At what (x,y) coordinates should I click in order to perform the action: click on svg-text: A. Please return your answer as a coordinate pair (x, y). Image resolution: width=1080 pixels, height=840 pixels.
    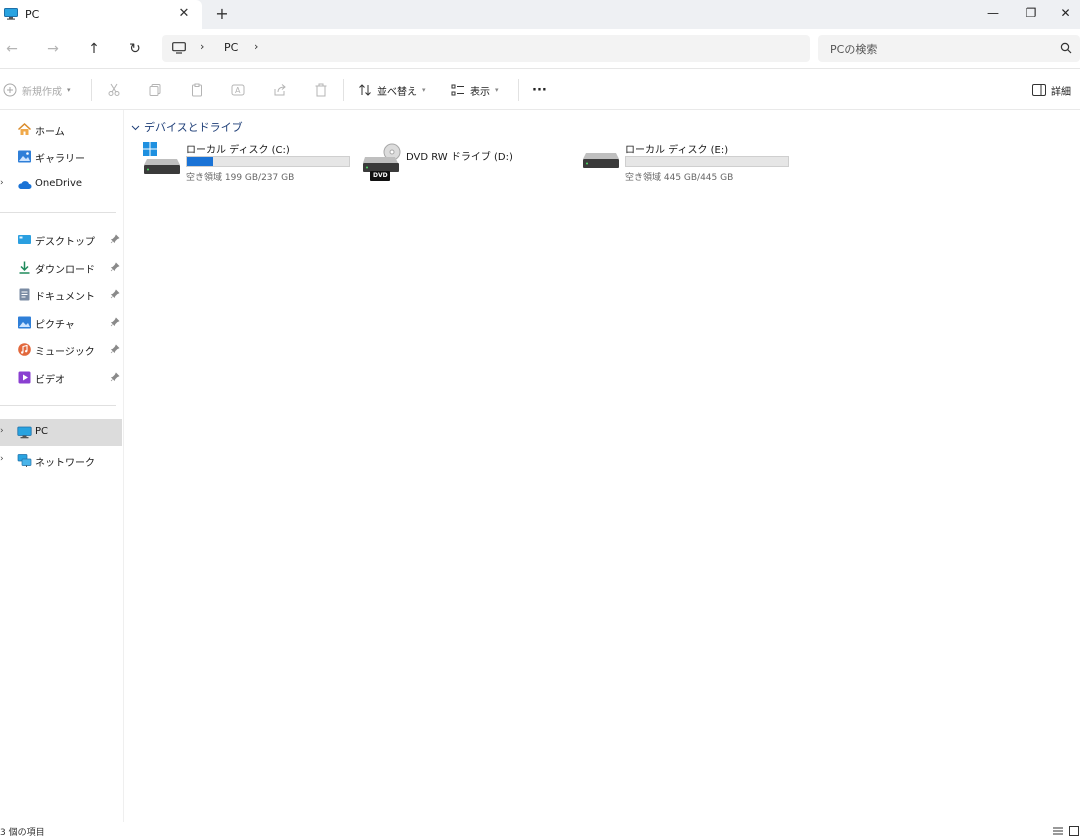
    Looking at the image, I should click on (238, 90).